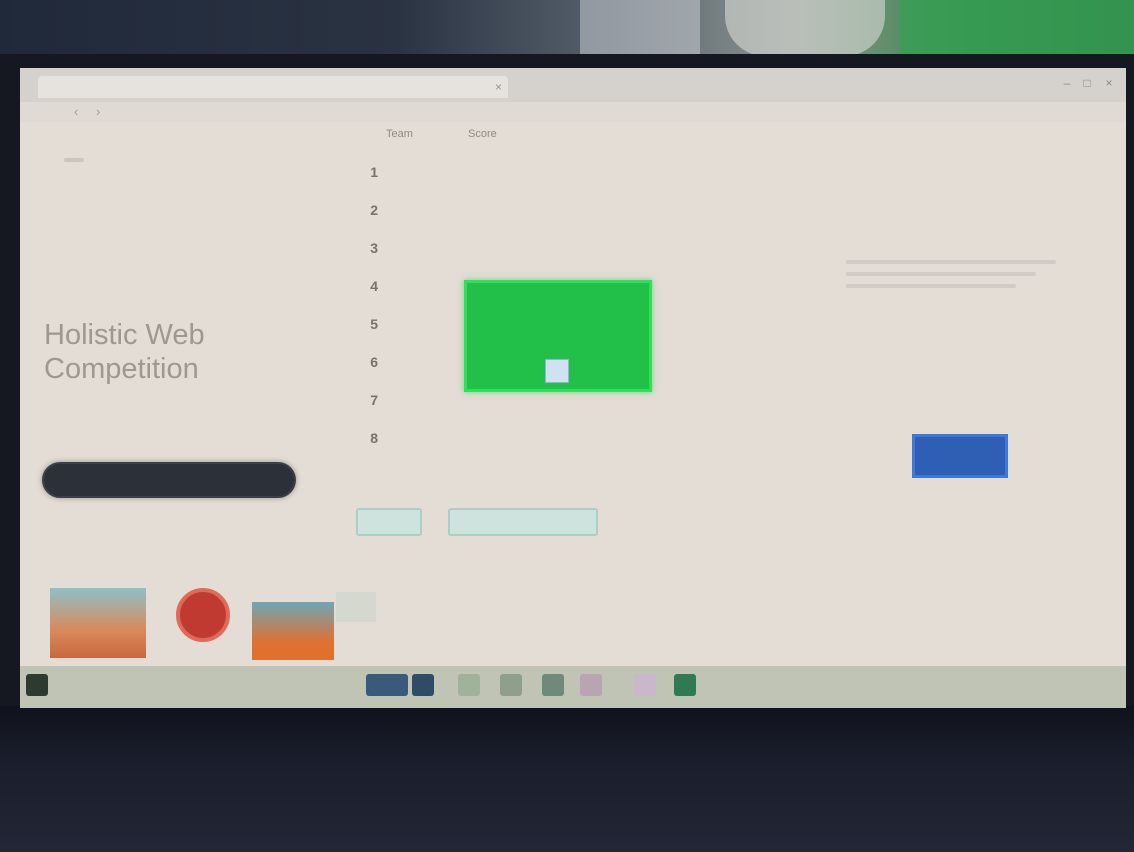 The image size is (1134, 852). I want to click on row-number: 1, so click(374, 172).